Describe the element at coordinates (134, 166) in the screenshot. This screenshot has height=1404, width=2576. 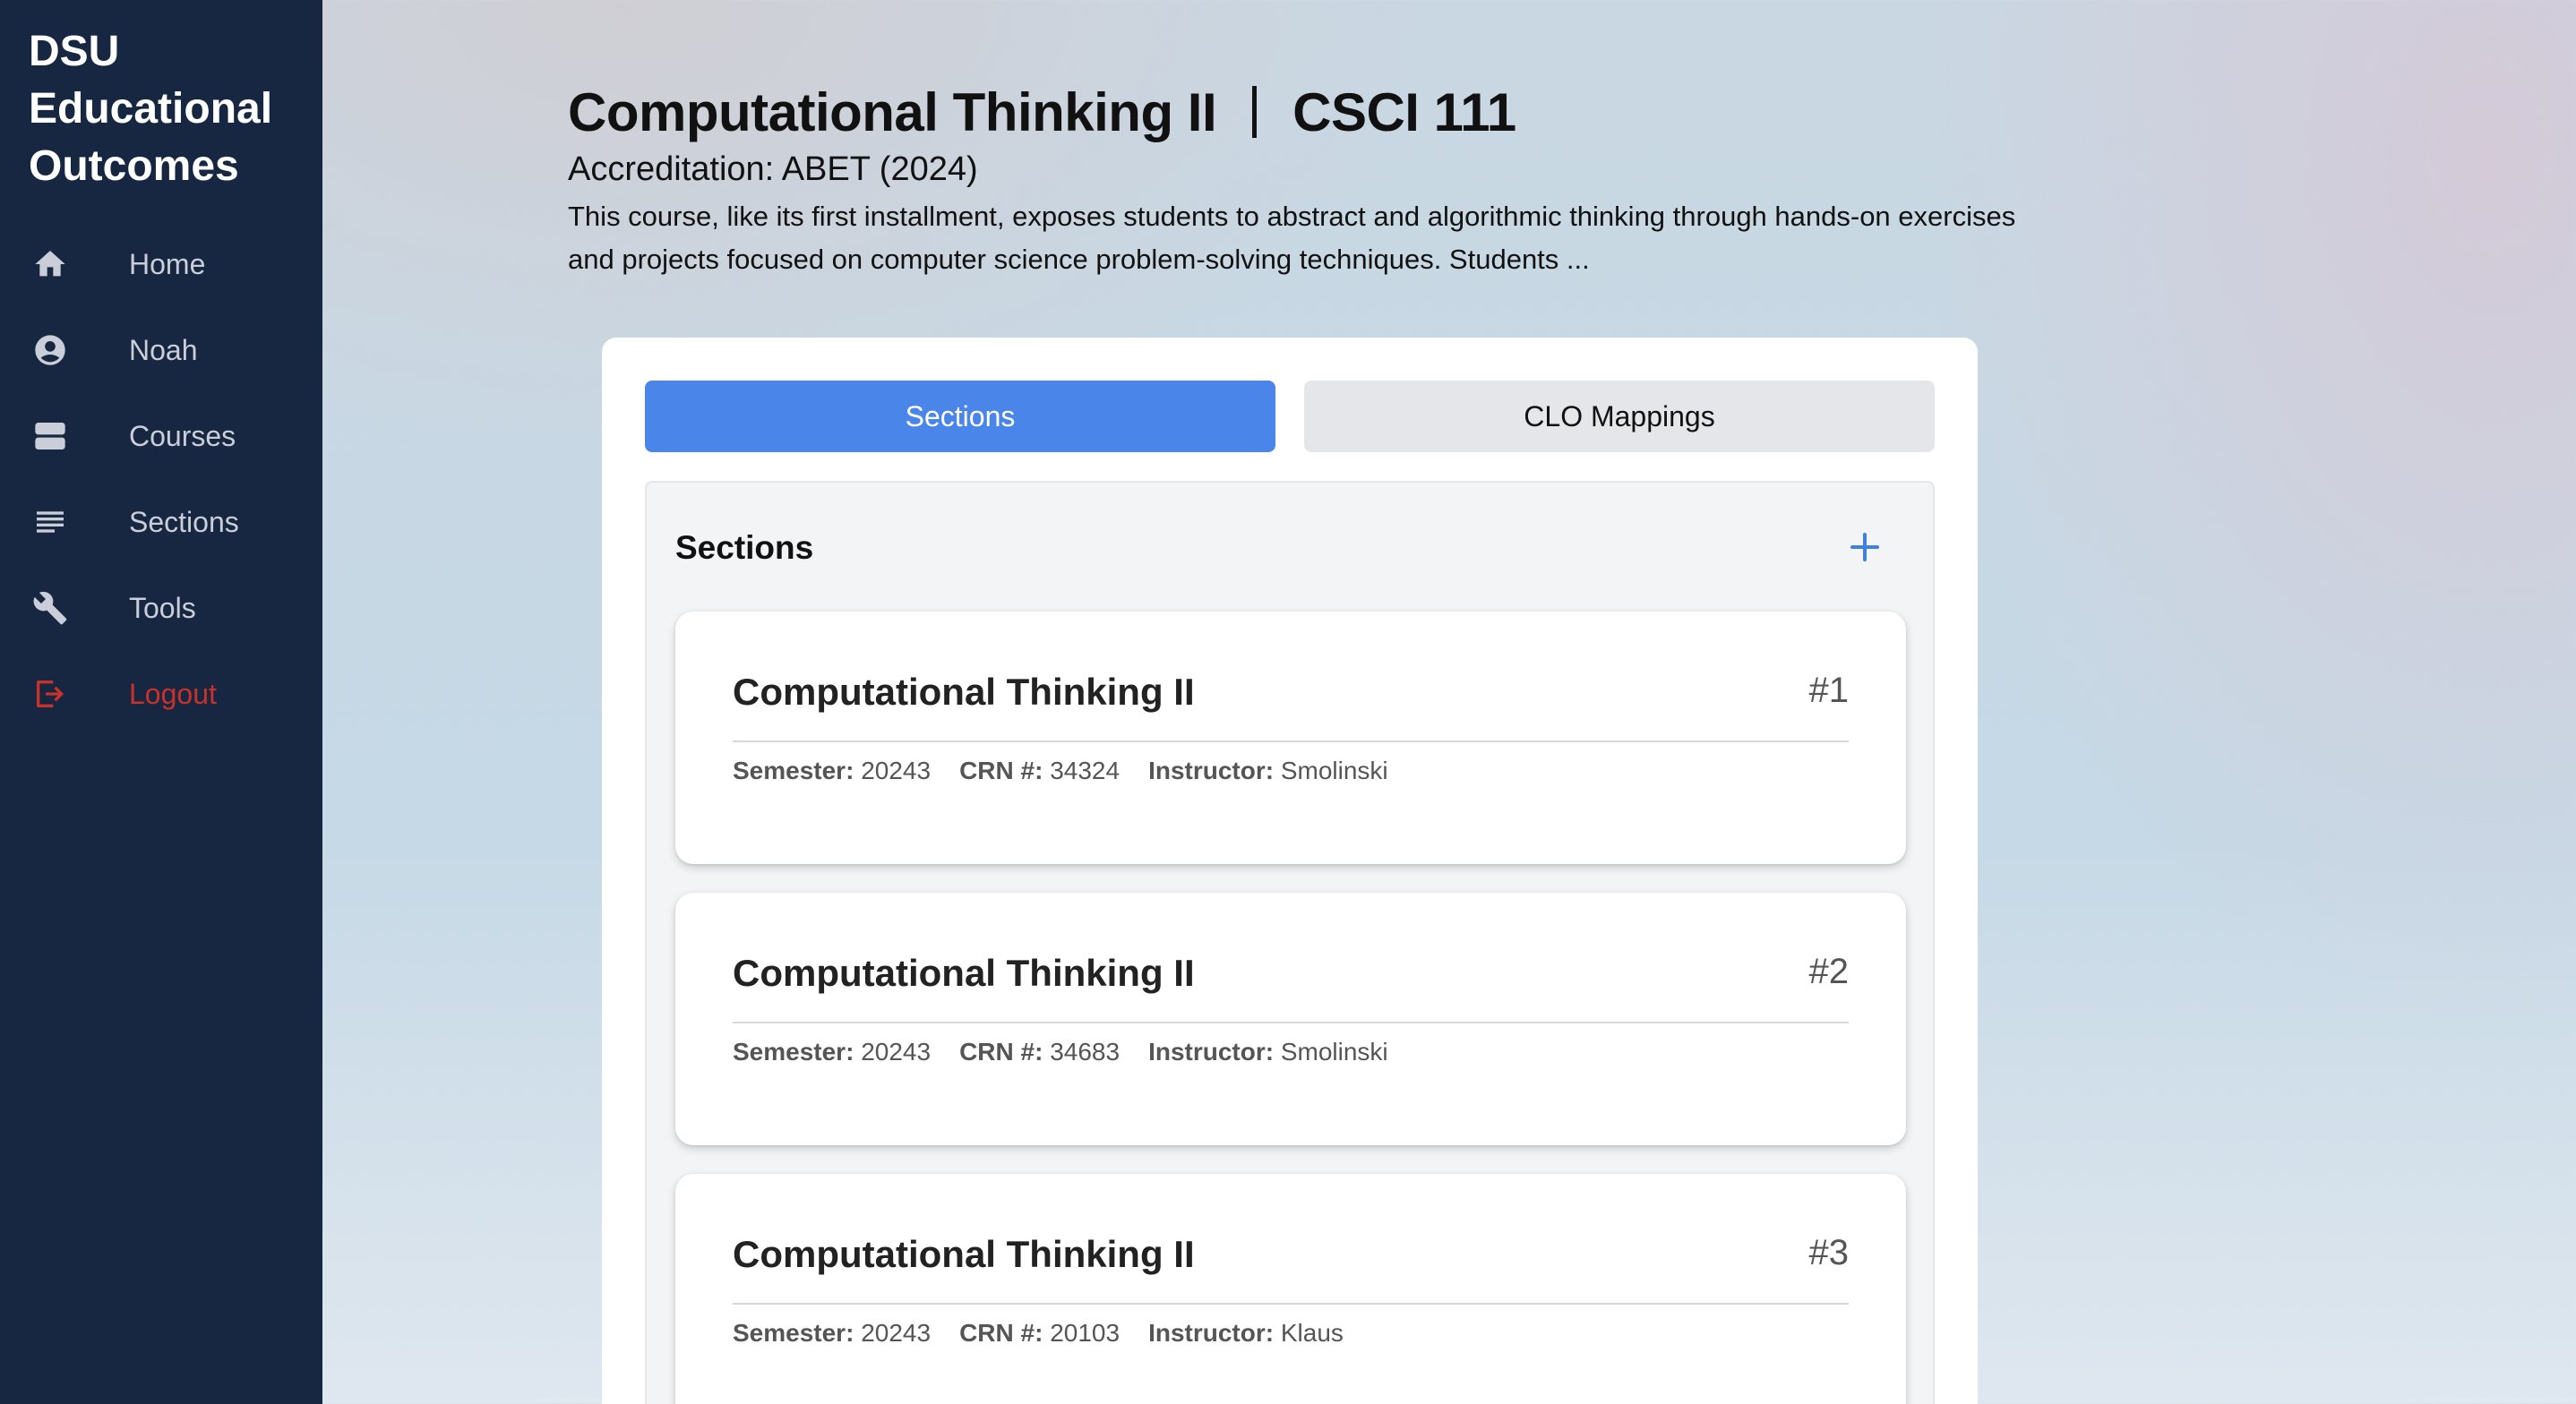
I see `brand-line: Outcomes` at that location.